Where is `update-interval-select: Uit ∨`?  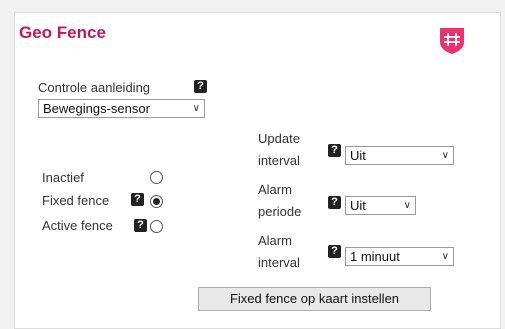 update-interval-select: Uit ∨ is located at coordinates (399, 155).